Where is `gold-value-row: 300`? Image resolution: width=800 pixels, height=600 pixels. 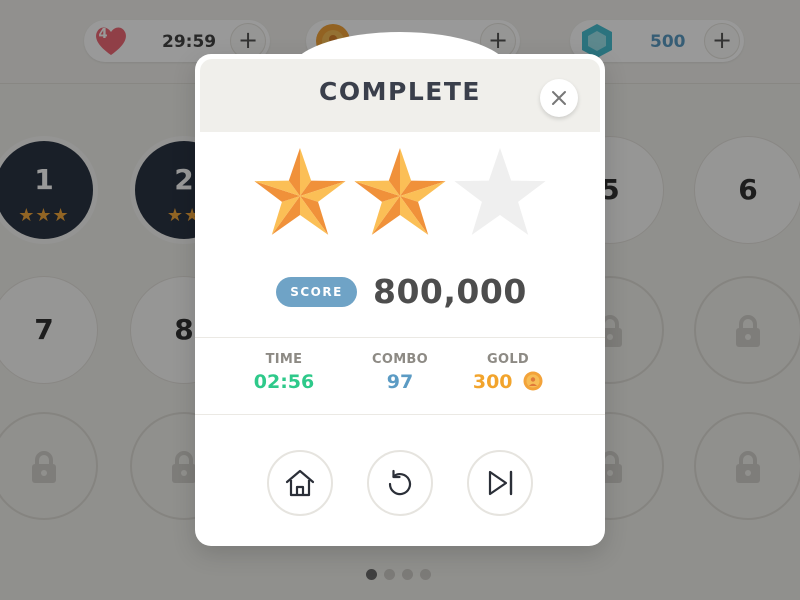 gold-value-row: 300 is located at coordinates (508, 383).